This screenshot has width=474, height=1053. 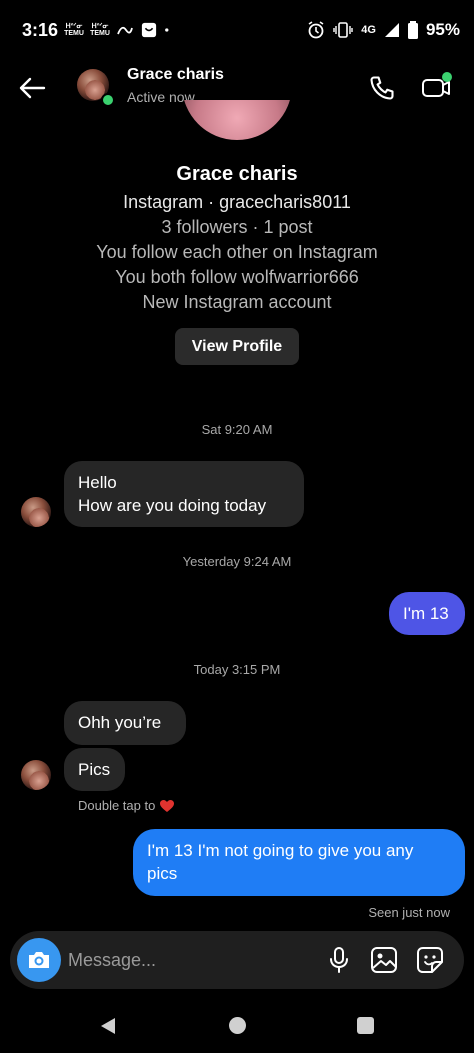 What do you see at coordinates (117, 805) in the screenshot?
I see `hint-text: Double tap to` at bounding box center [117, 805].